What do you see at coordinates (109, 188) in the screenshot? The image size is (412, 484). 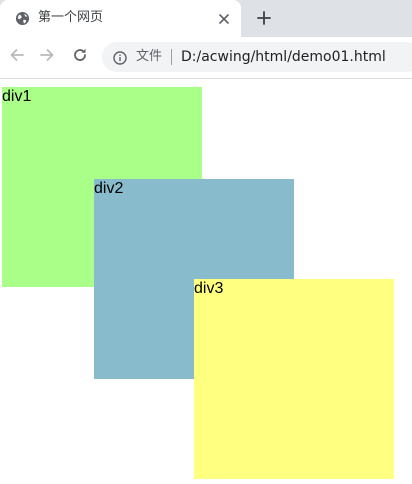 I see `div2-label: div2` at bounding box center [109, 188].